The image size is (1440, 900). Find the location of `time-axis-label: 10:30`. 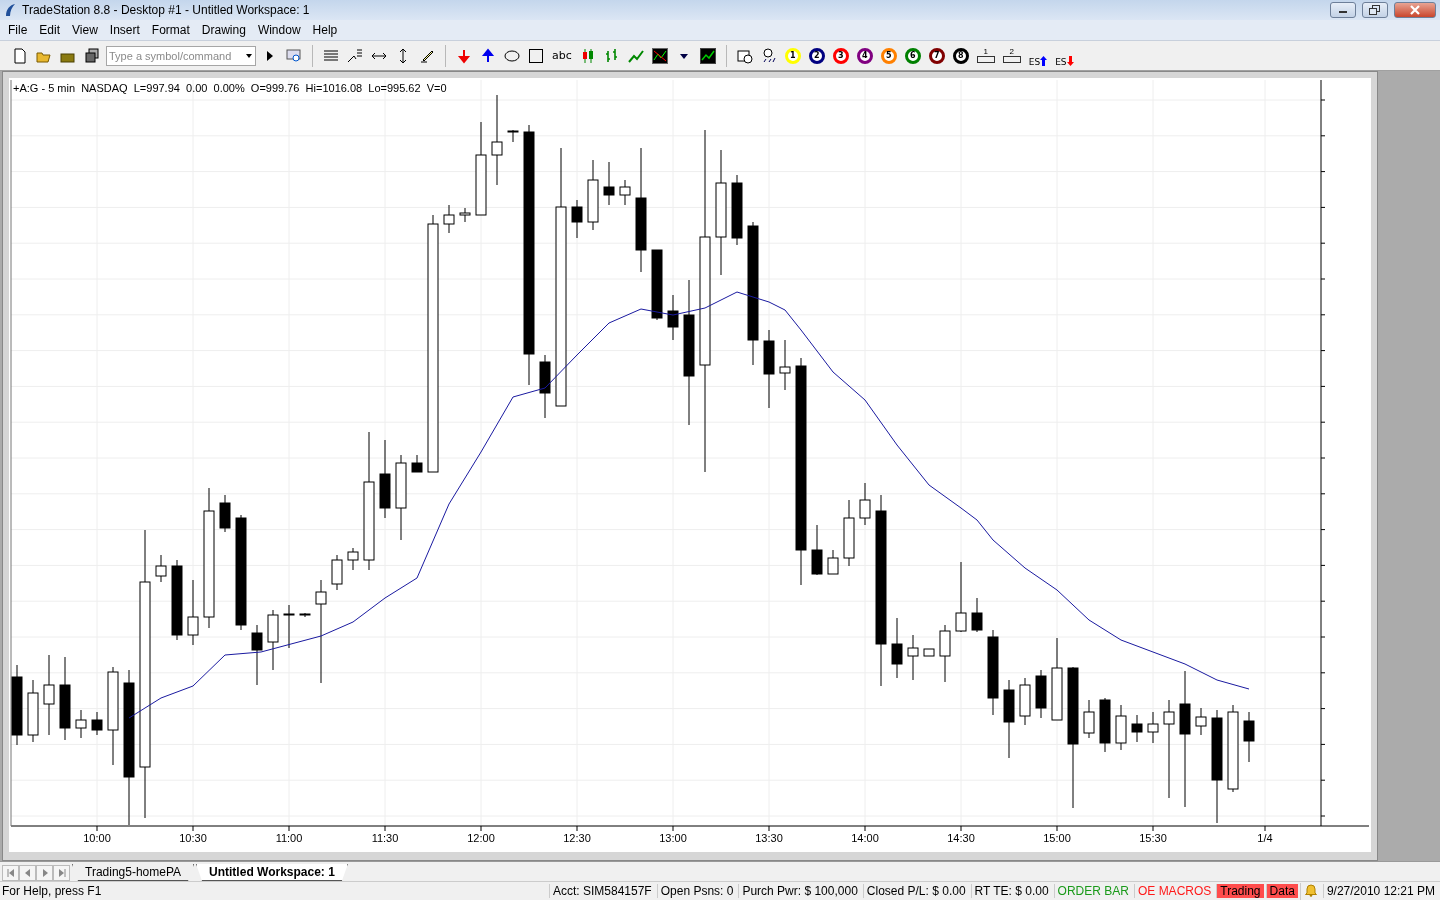

time-axis-label: 10:30 is located at coordinates (193, 838).